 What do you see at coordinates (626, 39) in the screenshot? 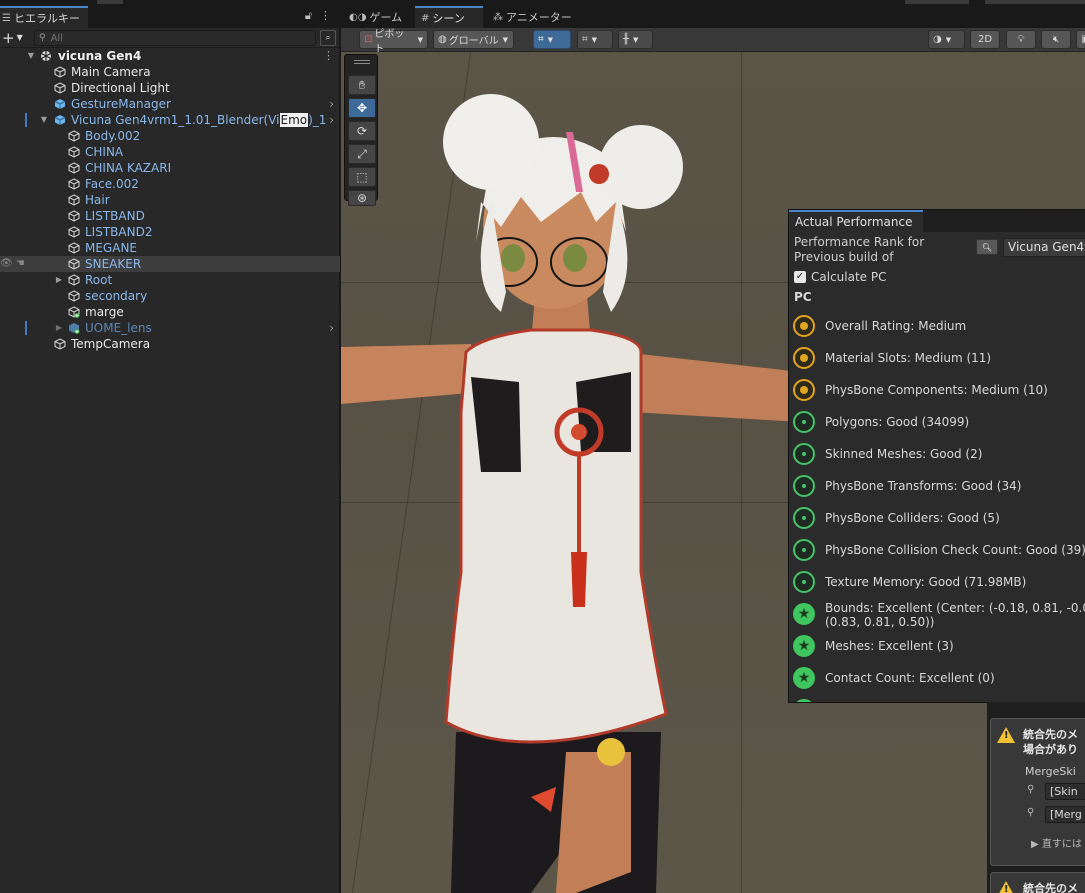
I see `ruler-icon: ╫` at bounding box center [626, 39].